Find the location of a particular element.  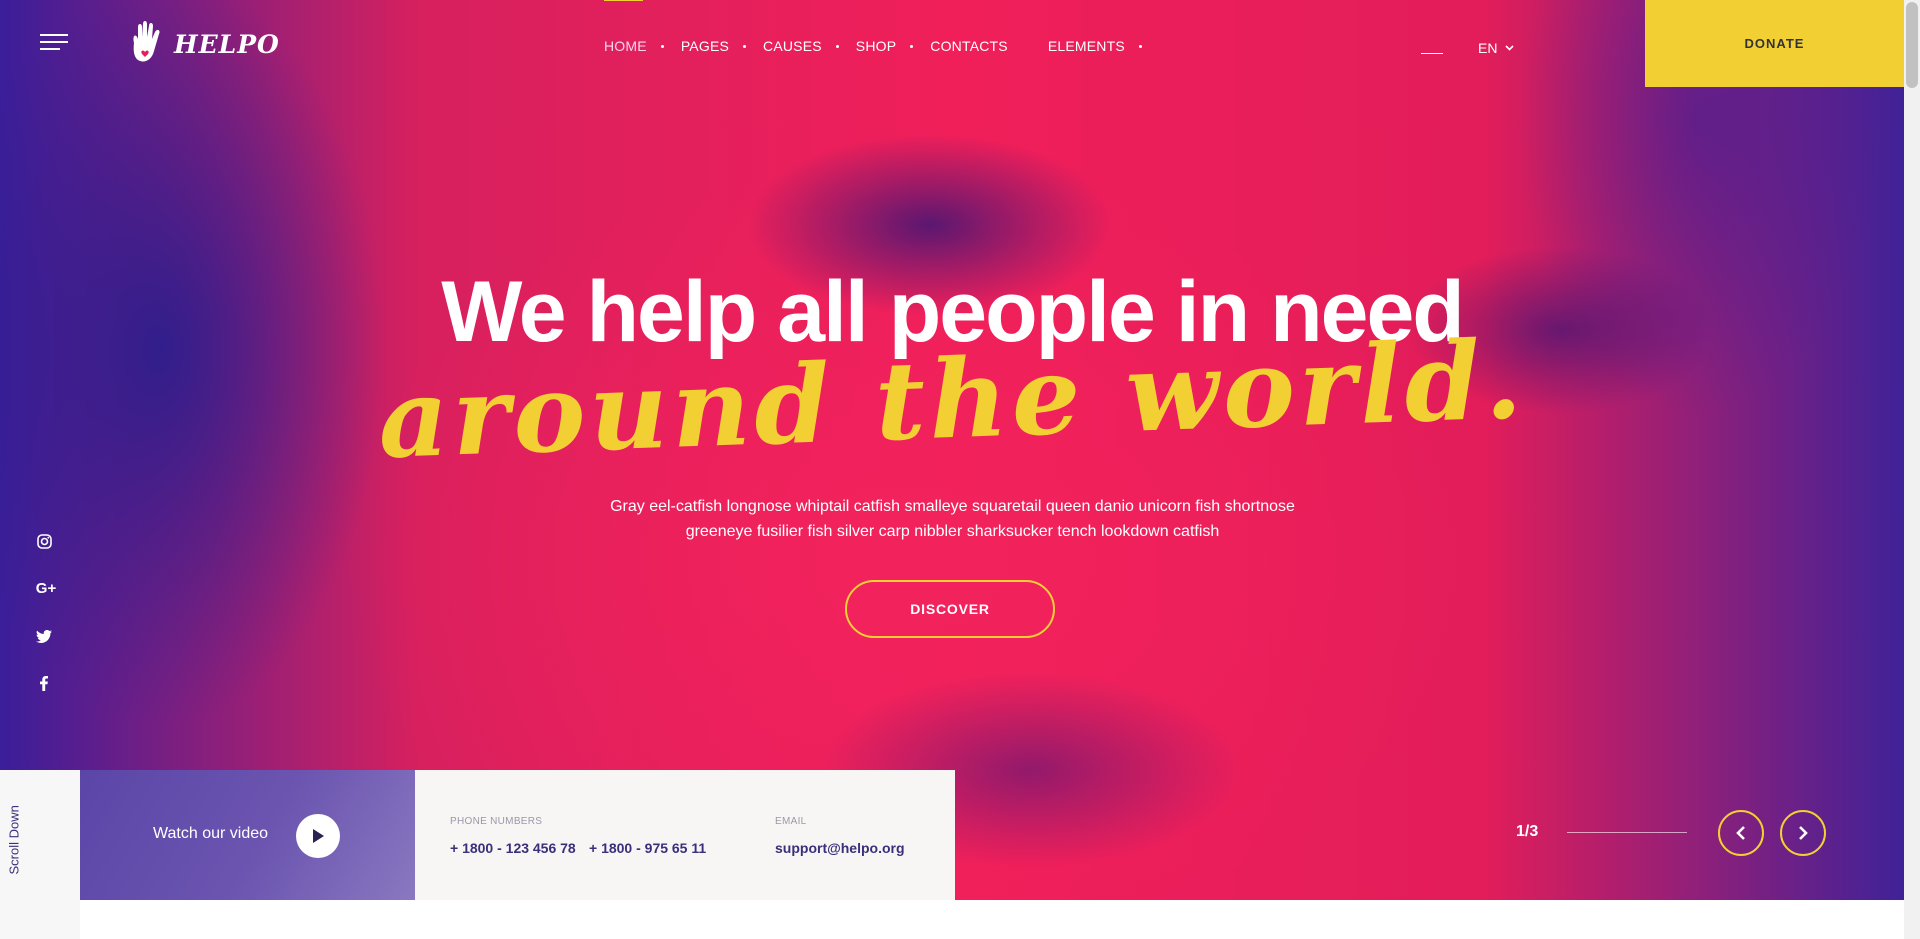

logo-text: HELPO is located at coordinates (227, 44).